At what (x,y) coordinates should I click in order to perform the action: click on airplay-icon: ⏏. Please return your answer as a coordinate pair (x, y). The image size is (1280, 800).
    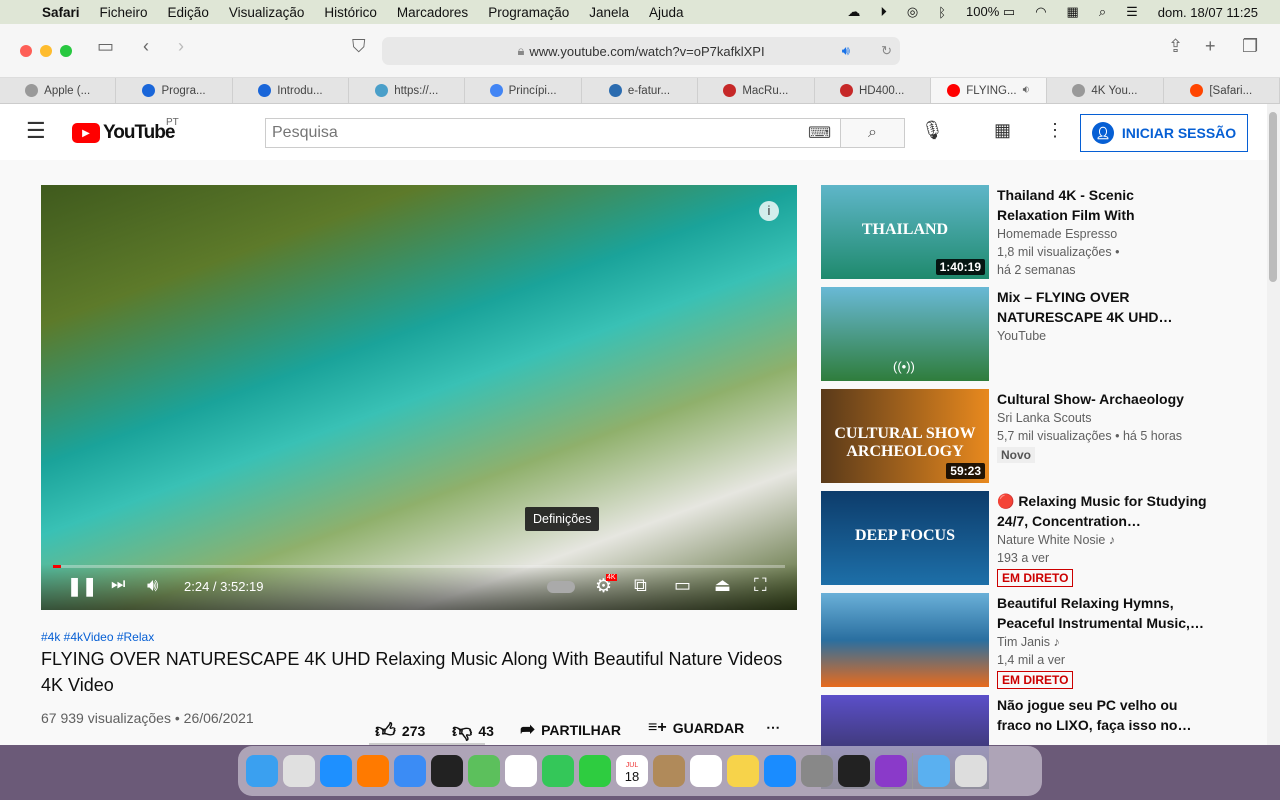
    Looking at the image, I should click on (722, 585).